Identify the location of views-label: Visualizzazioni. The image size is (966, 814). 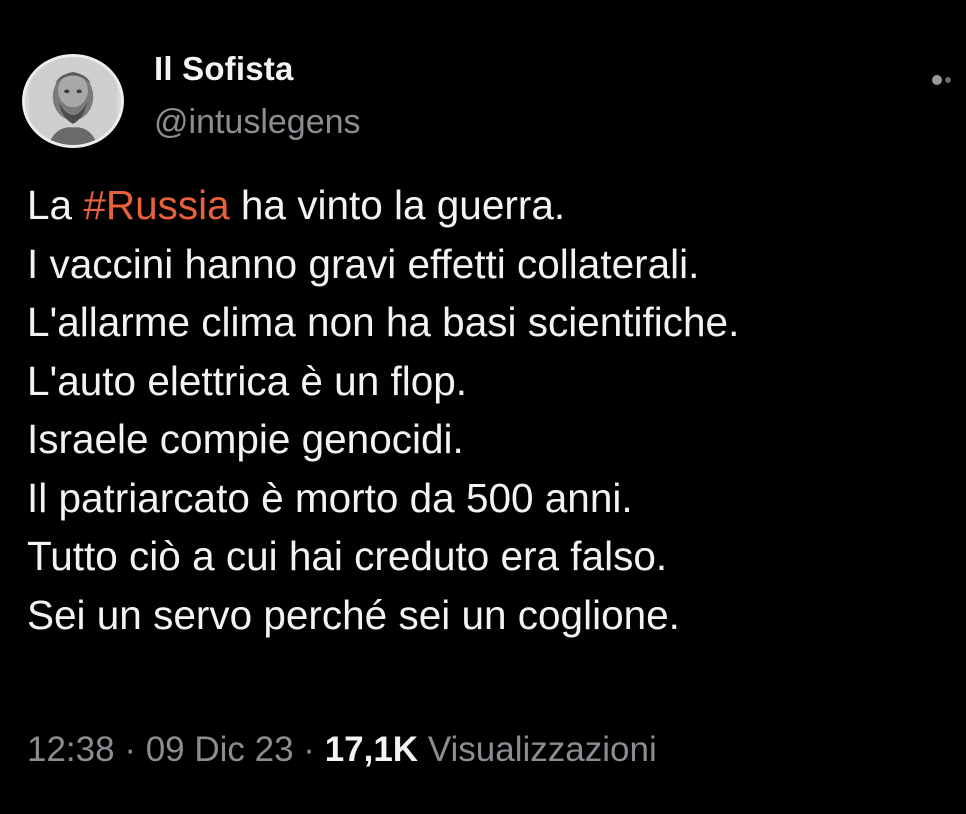
(537, 749).